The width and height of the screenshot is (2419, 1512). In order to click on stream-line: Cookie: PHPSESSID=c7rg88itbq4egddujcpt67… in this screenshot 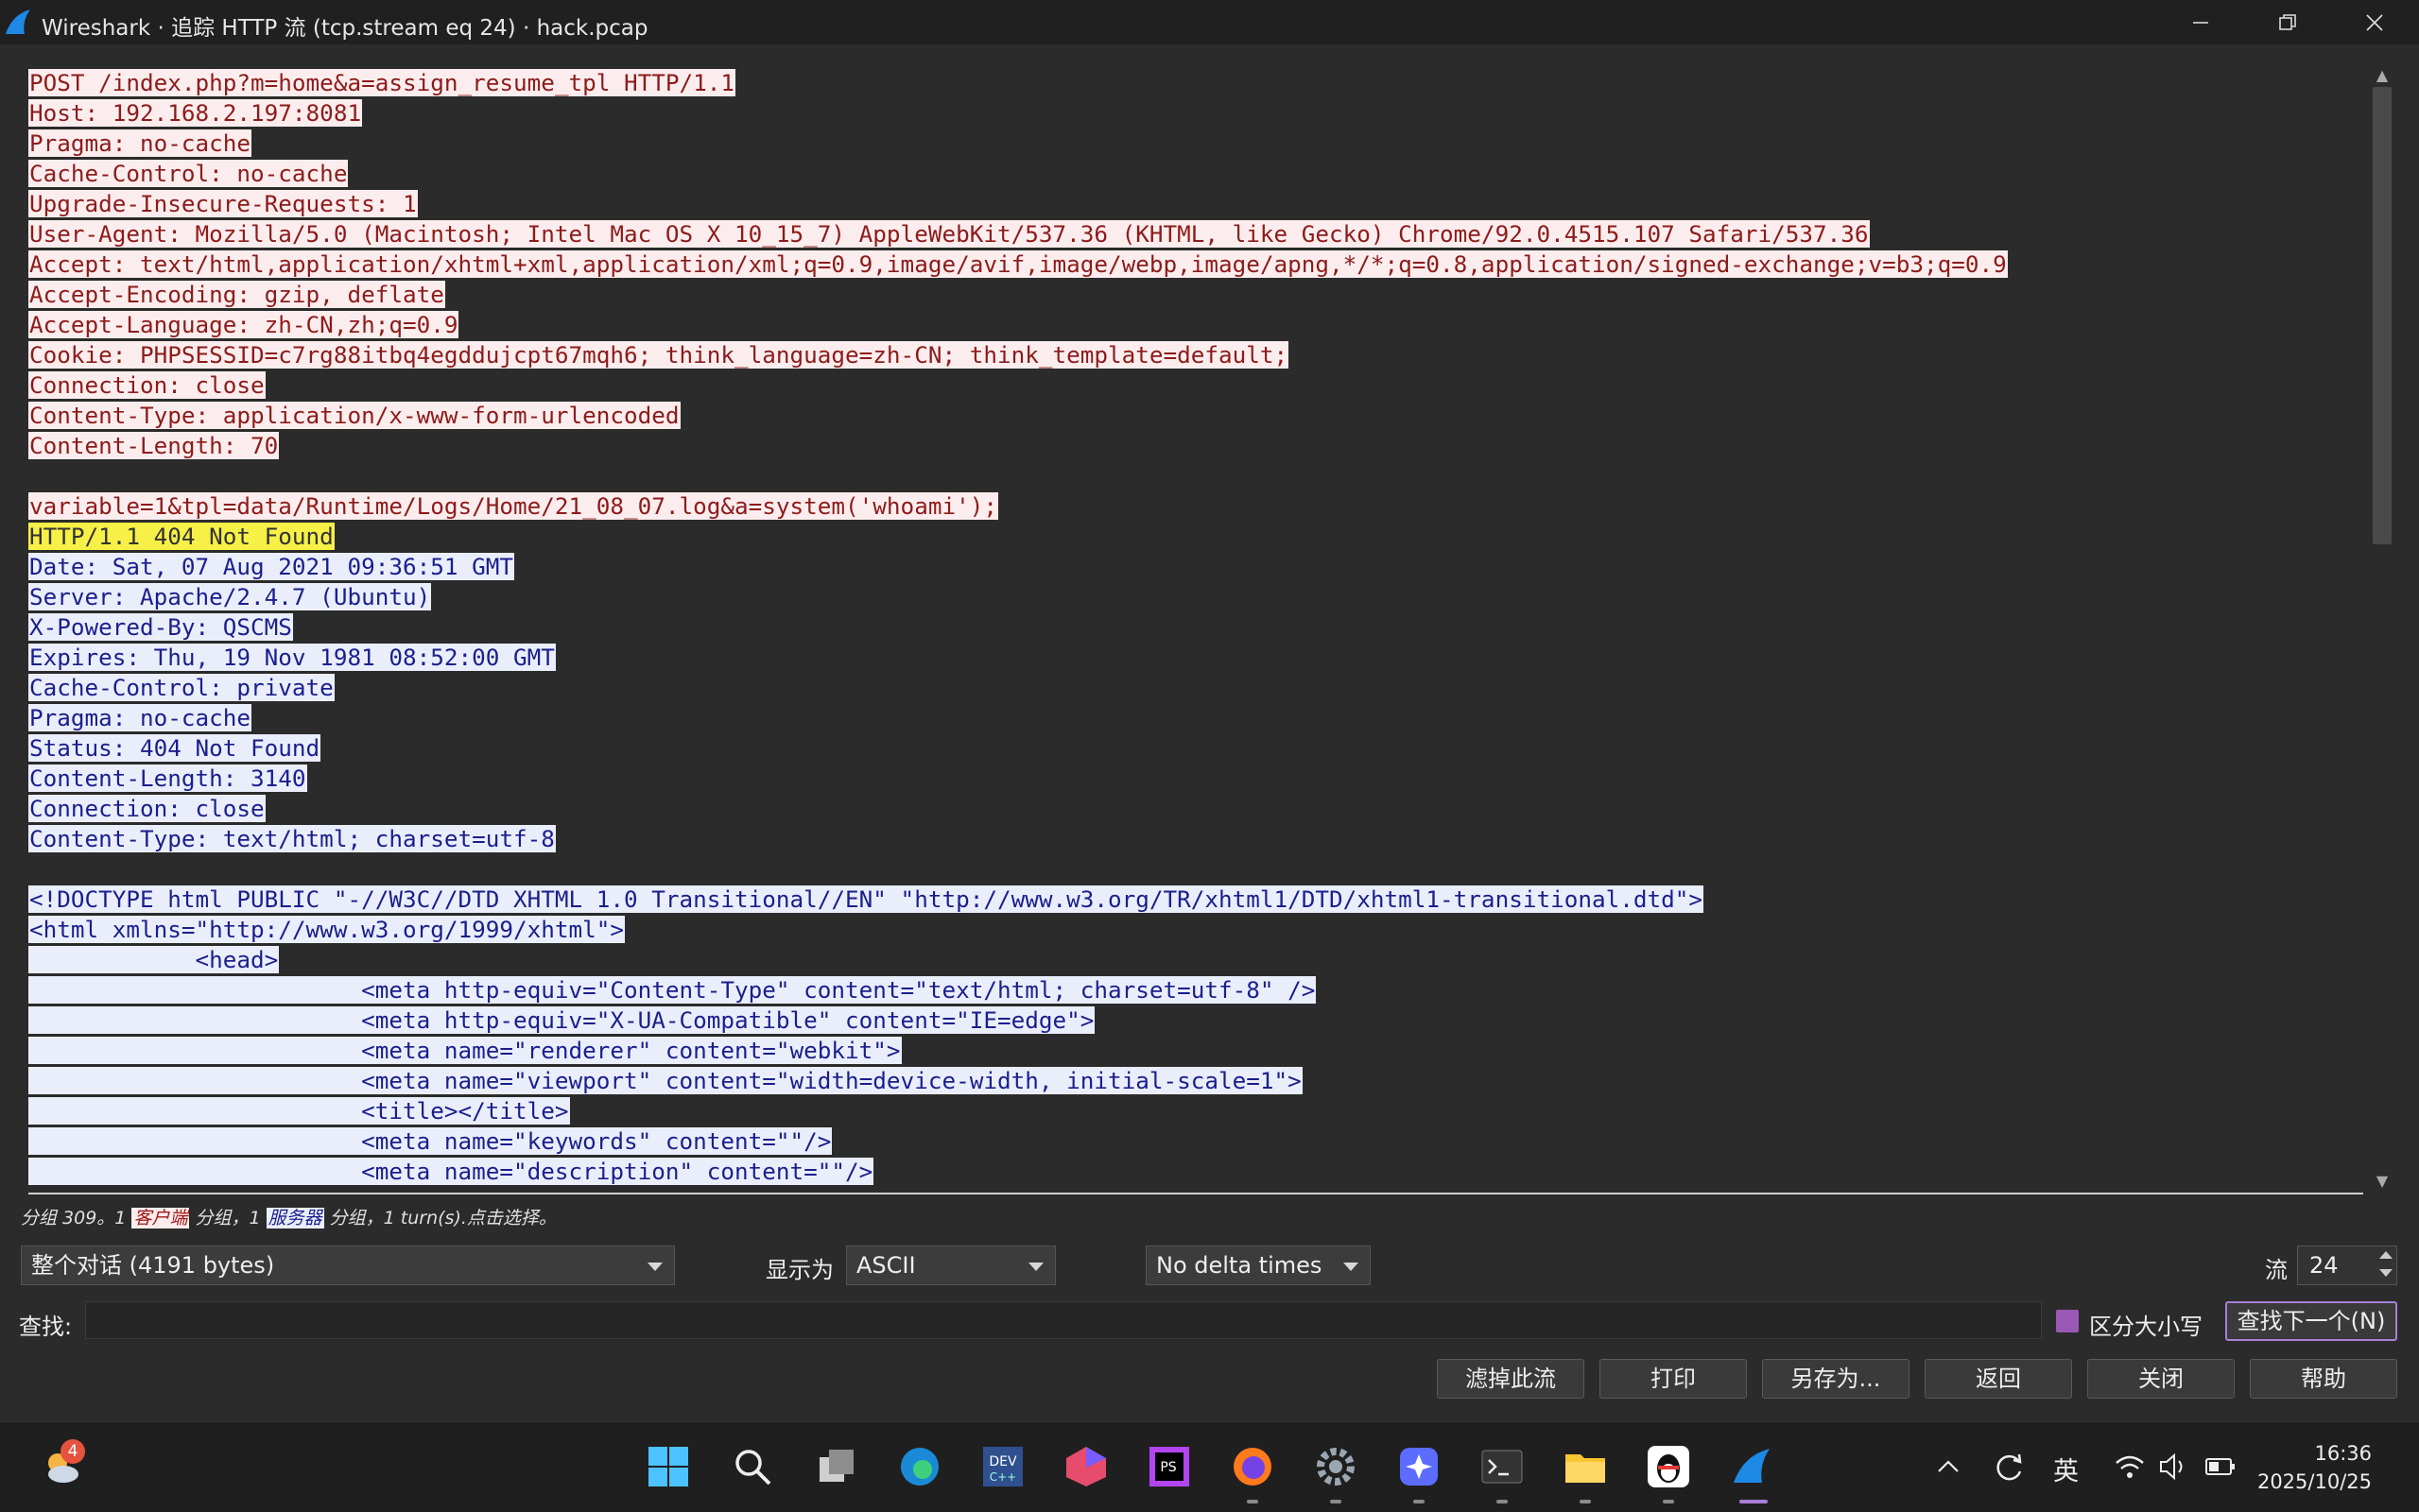, I will do `click(1196, 355)`.